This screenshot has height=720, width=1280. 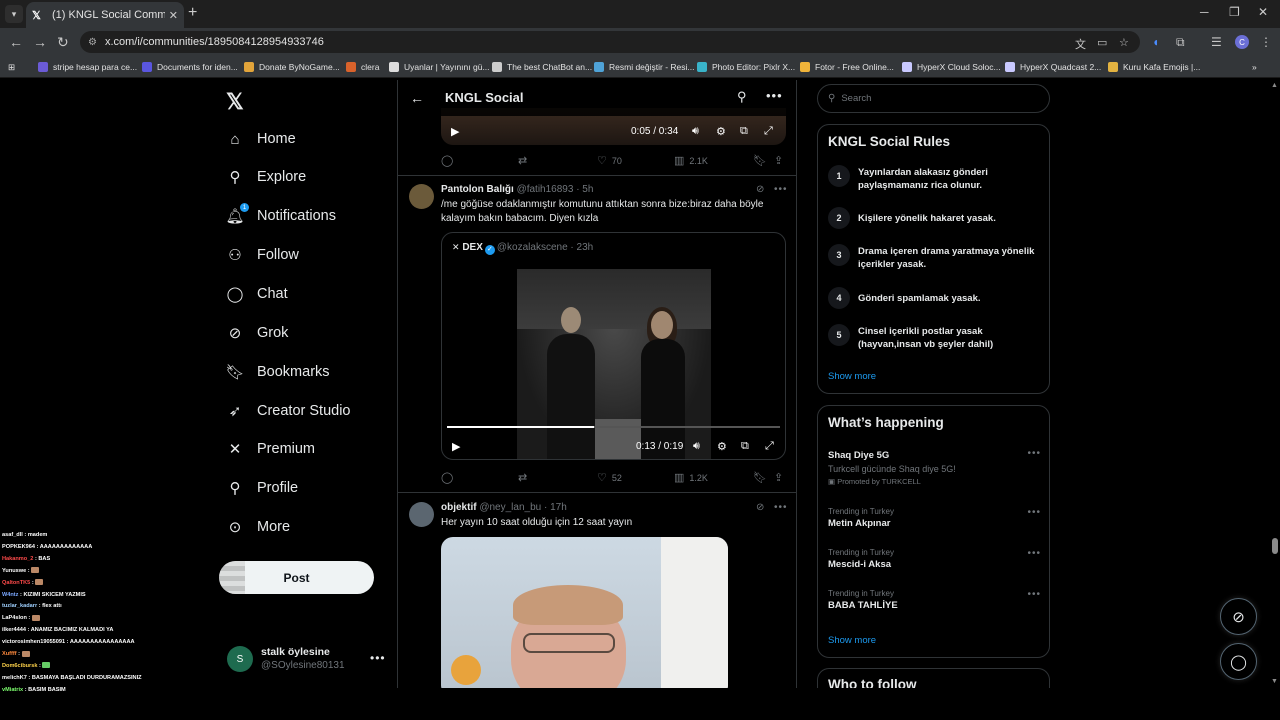 What do you see at coordinates (235, 102) in the screenshot?
I see `x-logo-icon: 𝕏` at bounding box center [235, 102].